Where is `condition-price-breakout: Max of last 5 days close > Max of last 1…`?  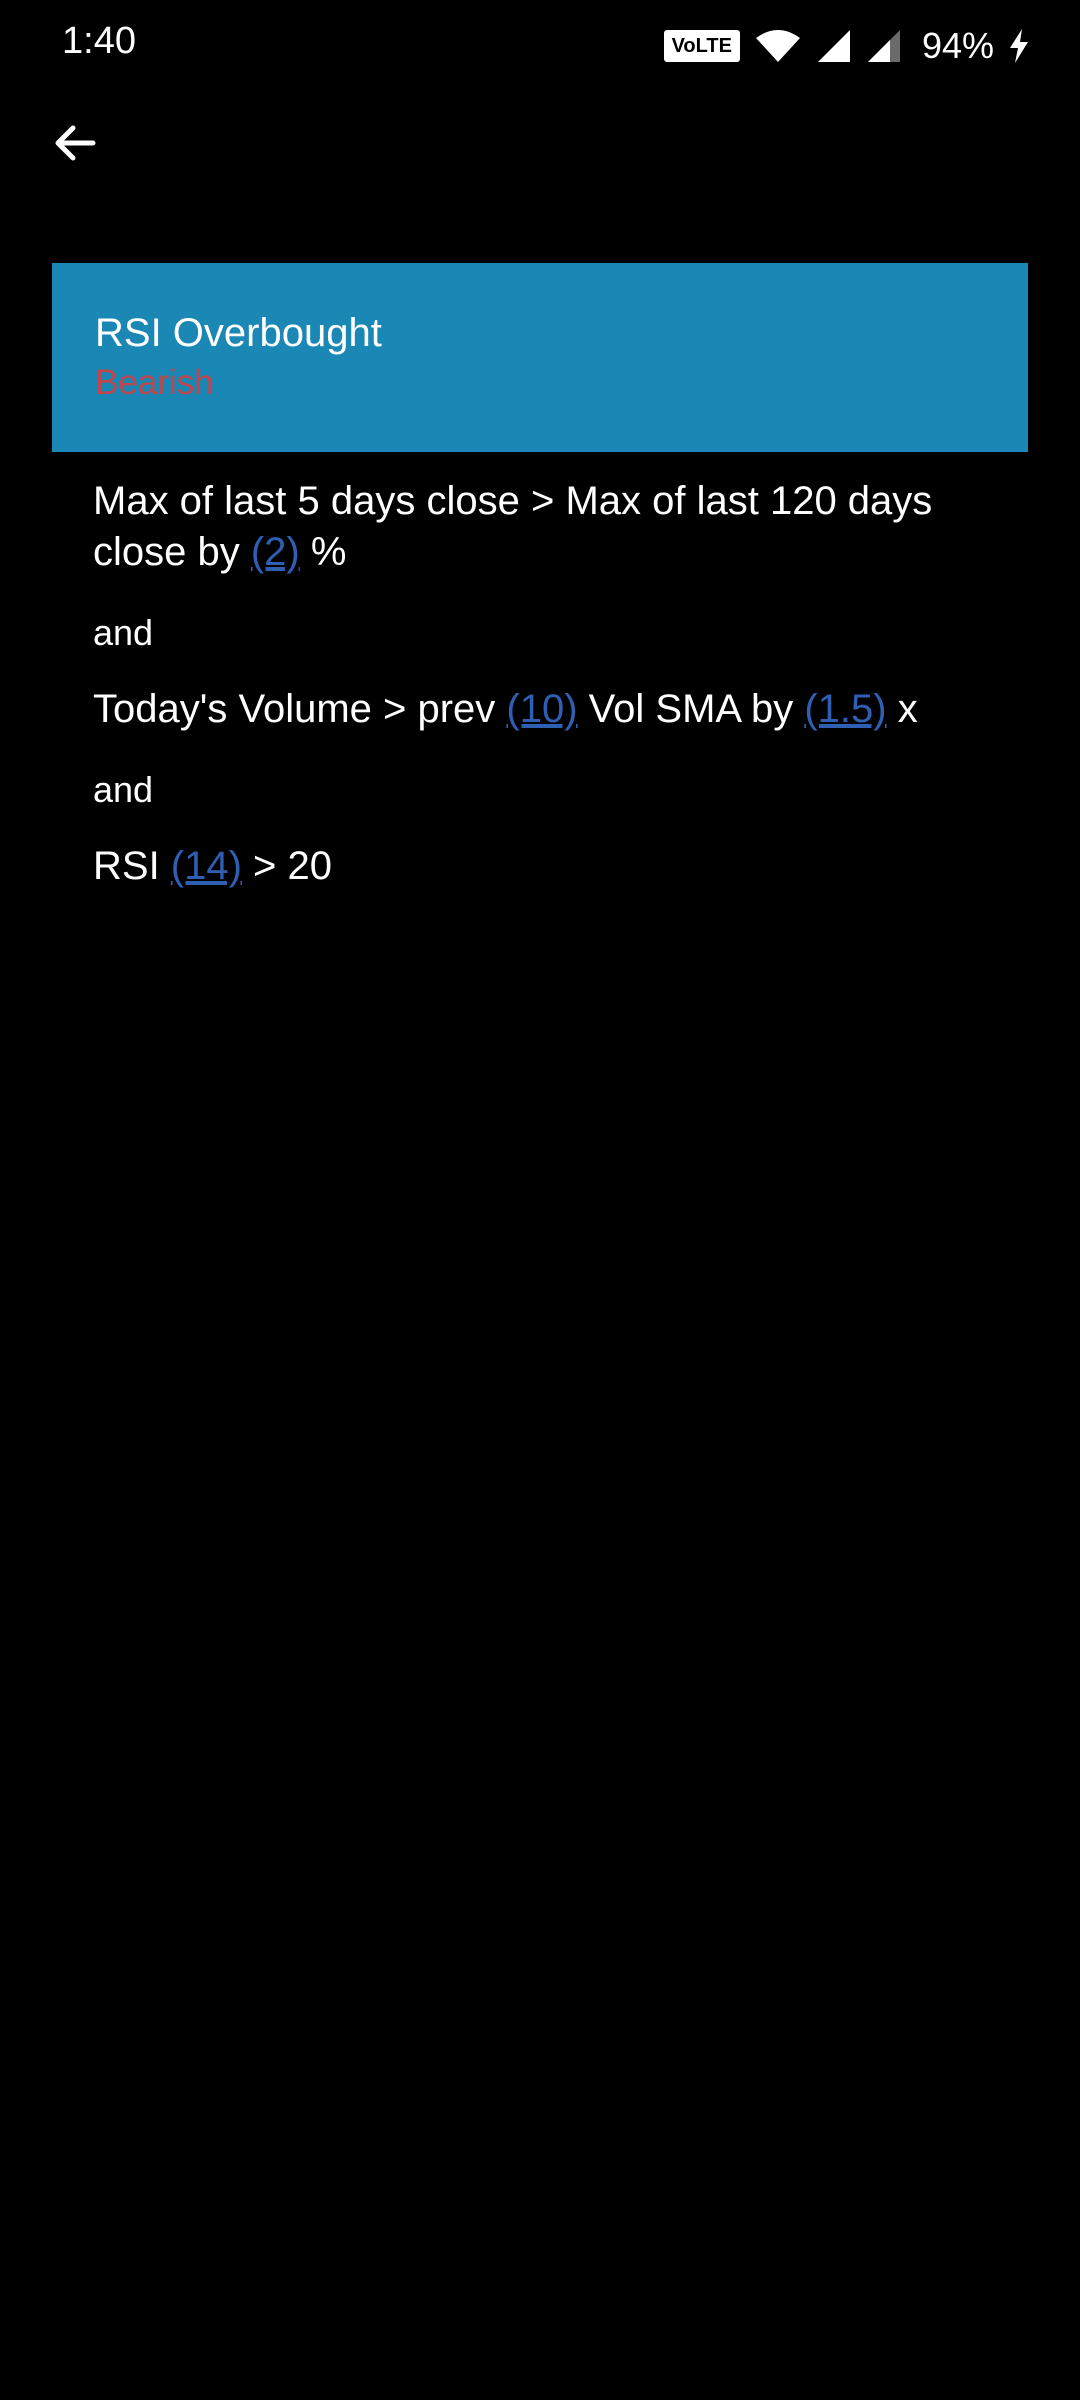
condition-price-breakout: Max of last 5 days close > Max of last 1… is located at coordinates (553, 527).